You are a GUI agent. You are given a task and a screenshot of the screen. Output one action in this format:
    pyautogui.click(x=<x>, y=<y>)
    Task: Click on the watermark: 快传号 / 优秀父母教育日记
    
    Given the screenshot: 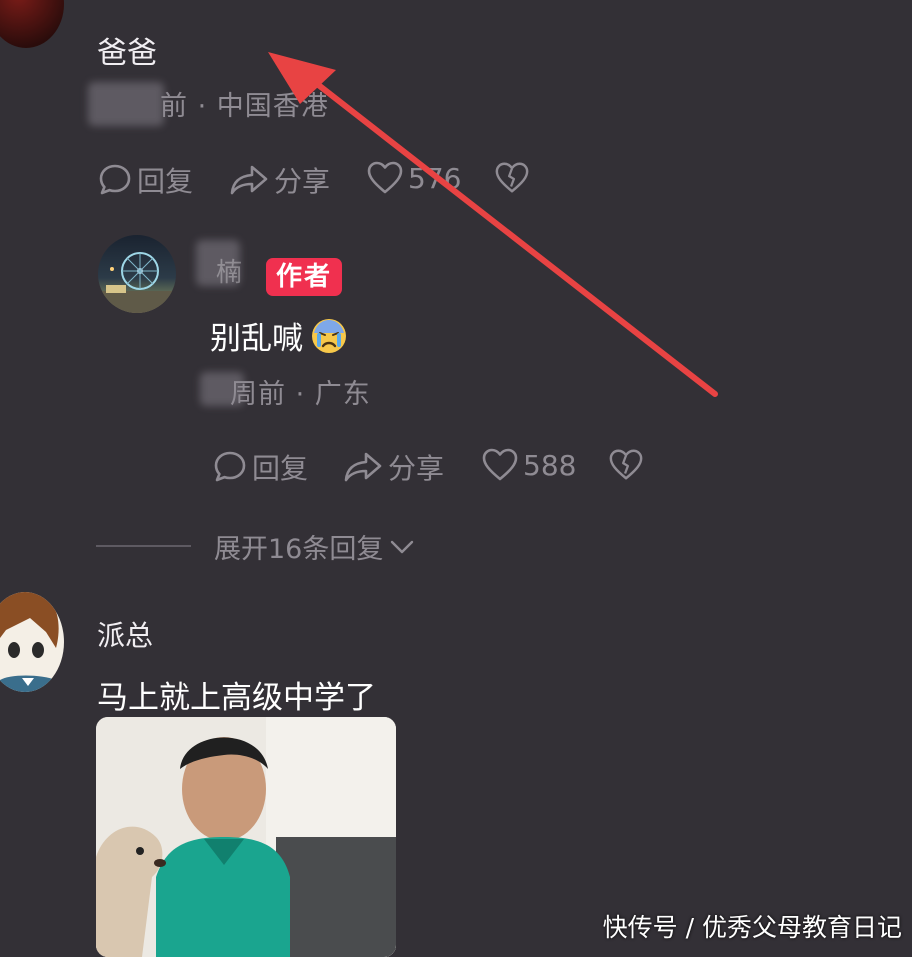 What is the action you would take?
    pyautogui.click(x=752, y=927)
    